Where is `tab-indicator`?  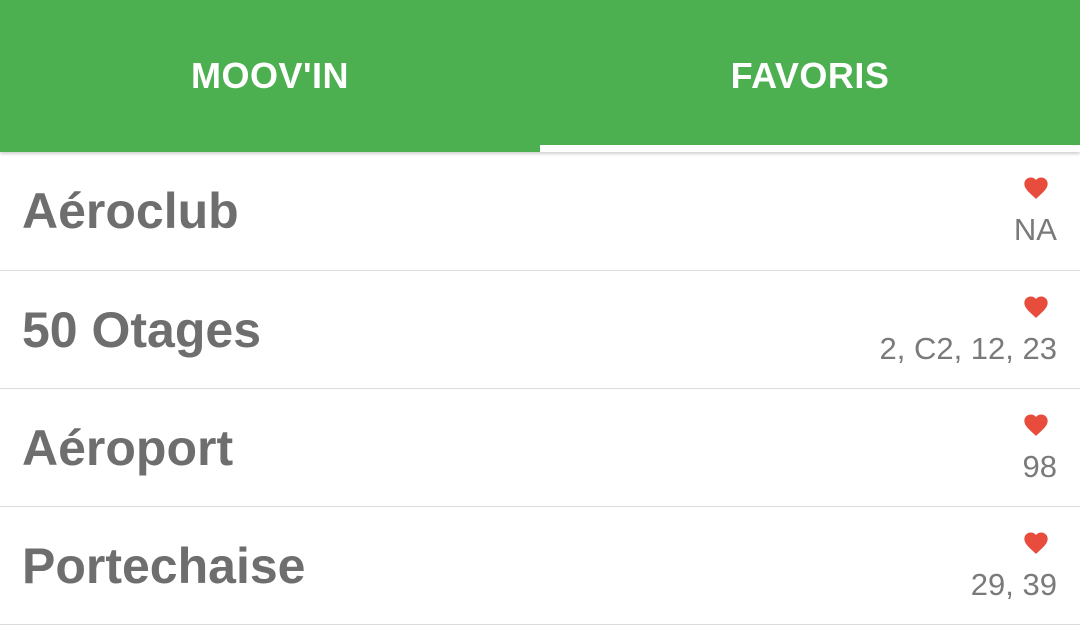 tab-indicator is located at coordinates (810, 148).